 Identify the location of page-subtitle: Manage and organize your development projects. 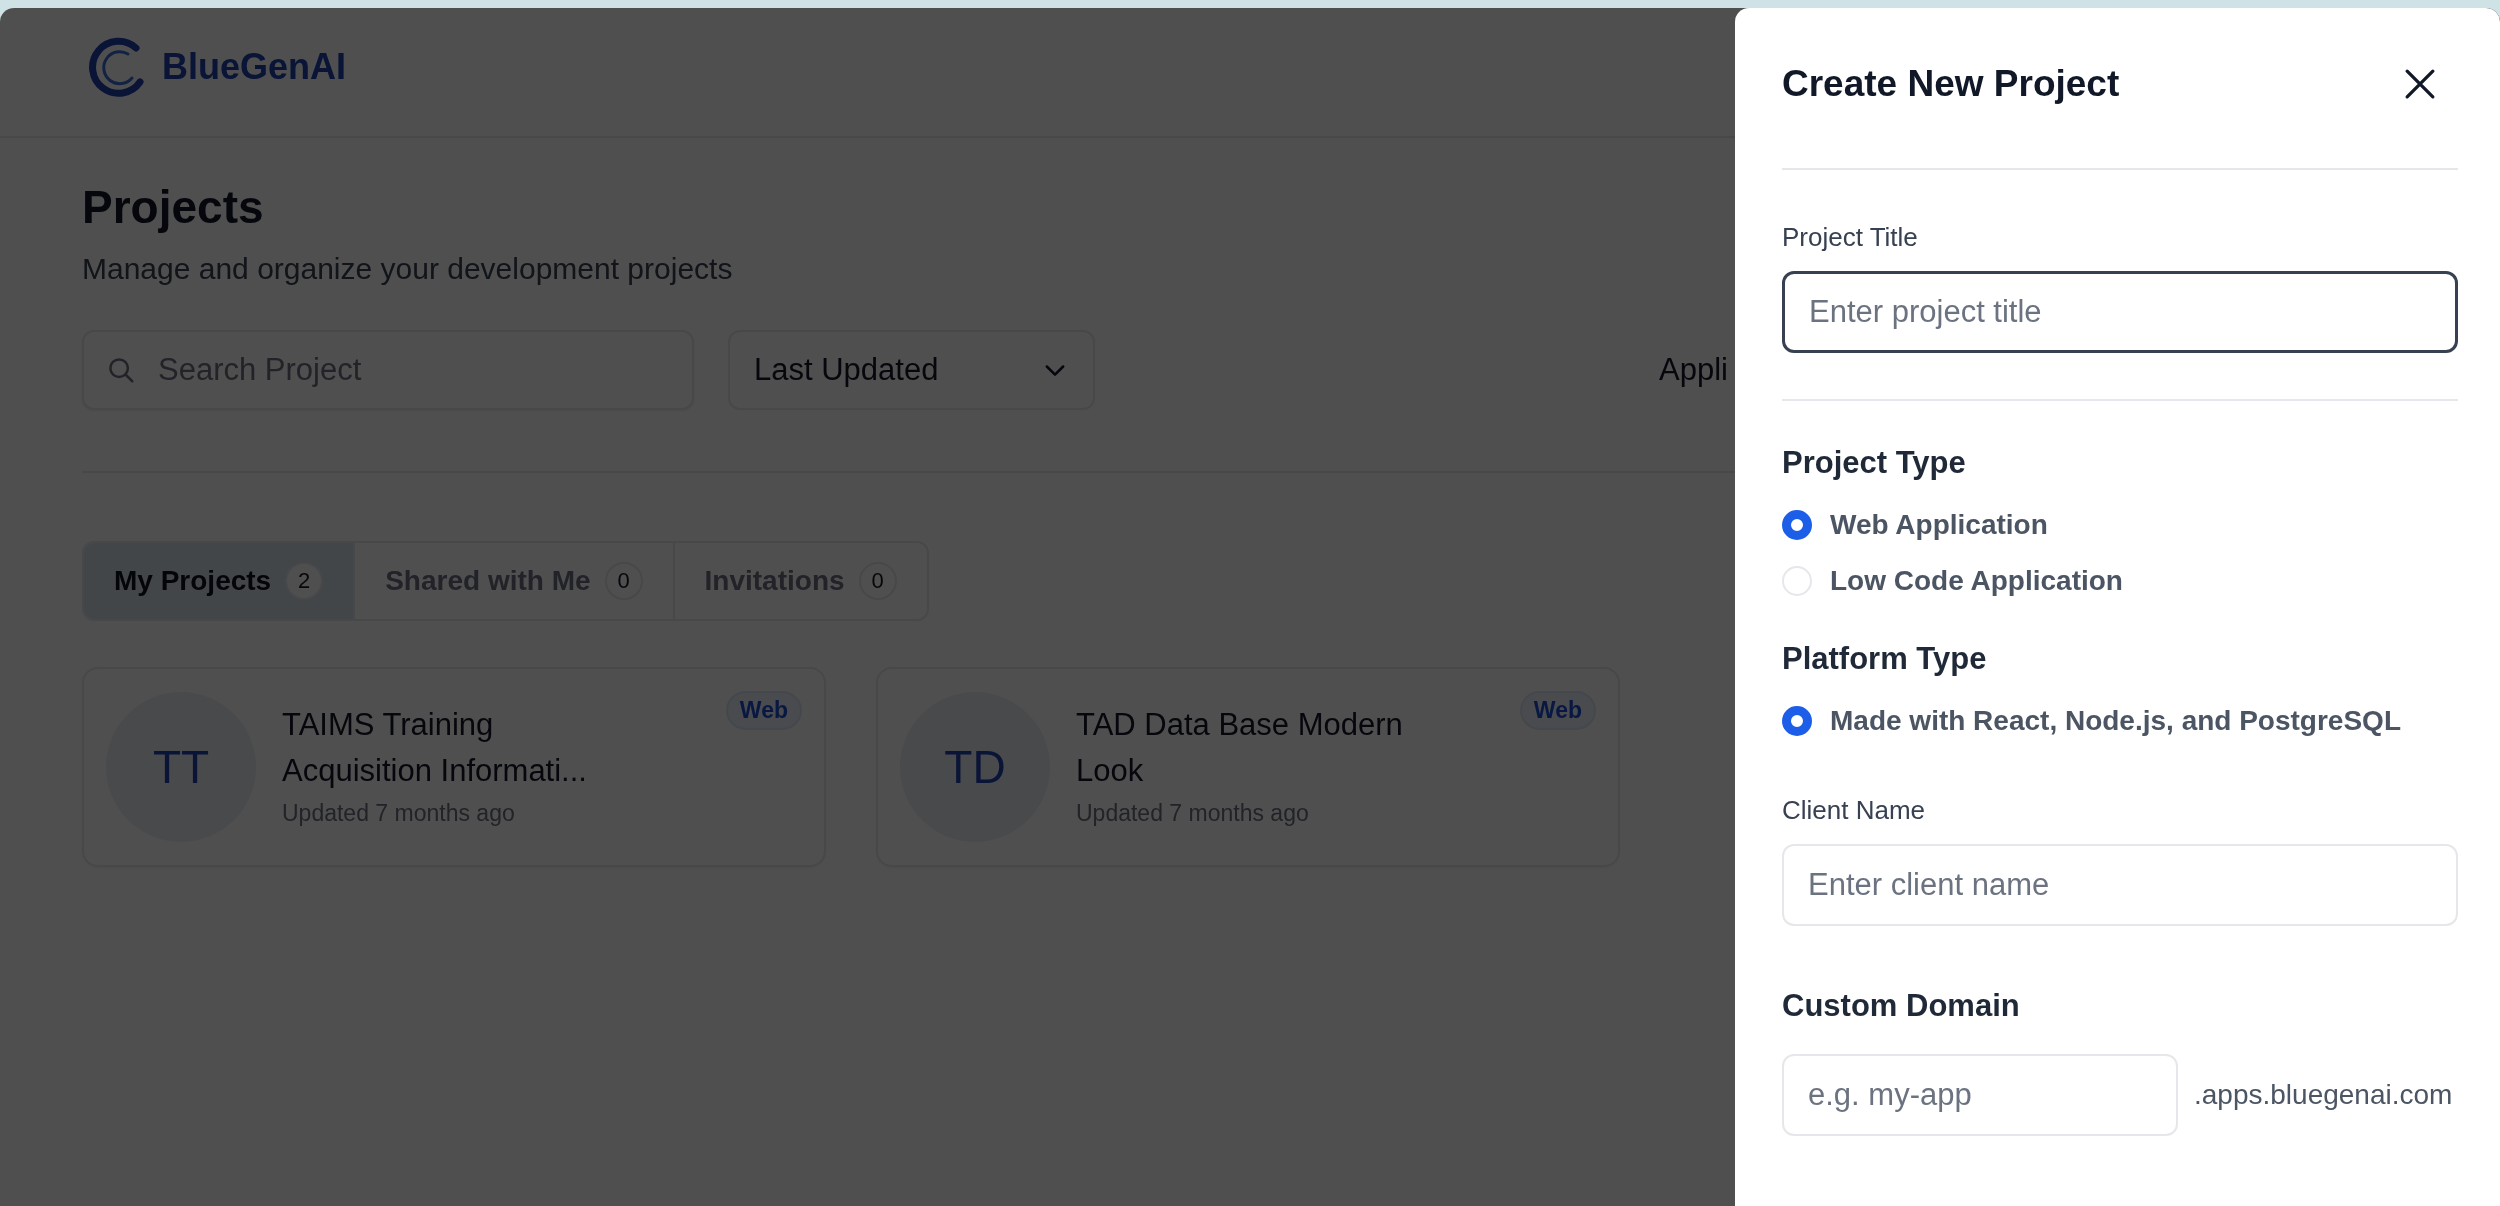
(408, 269).